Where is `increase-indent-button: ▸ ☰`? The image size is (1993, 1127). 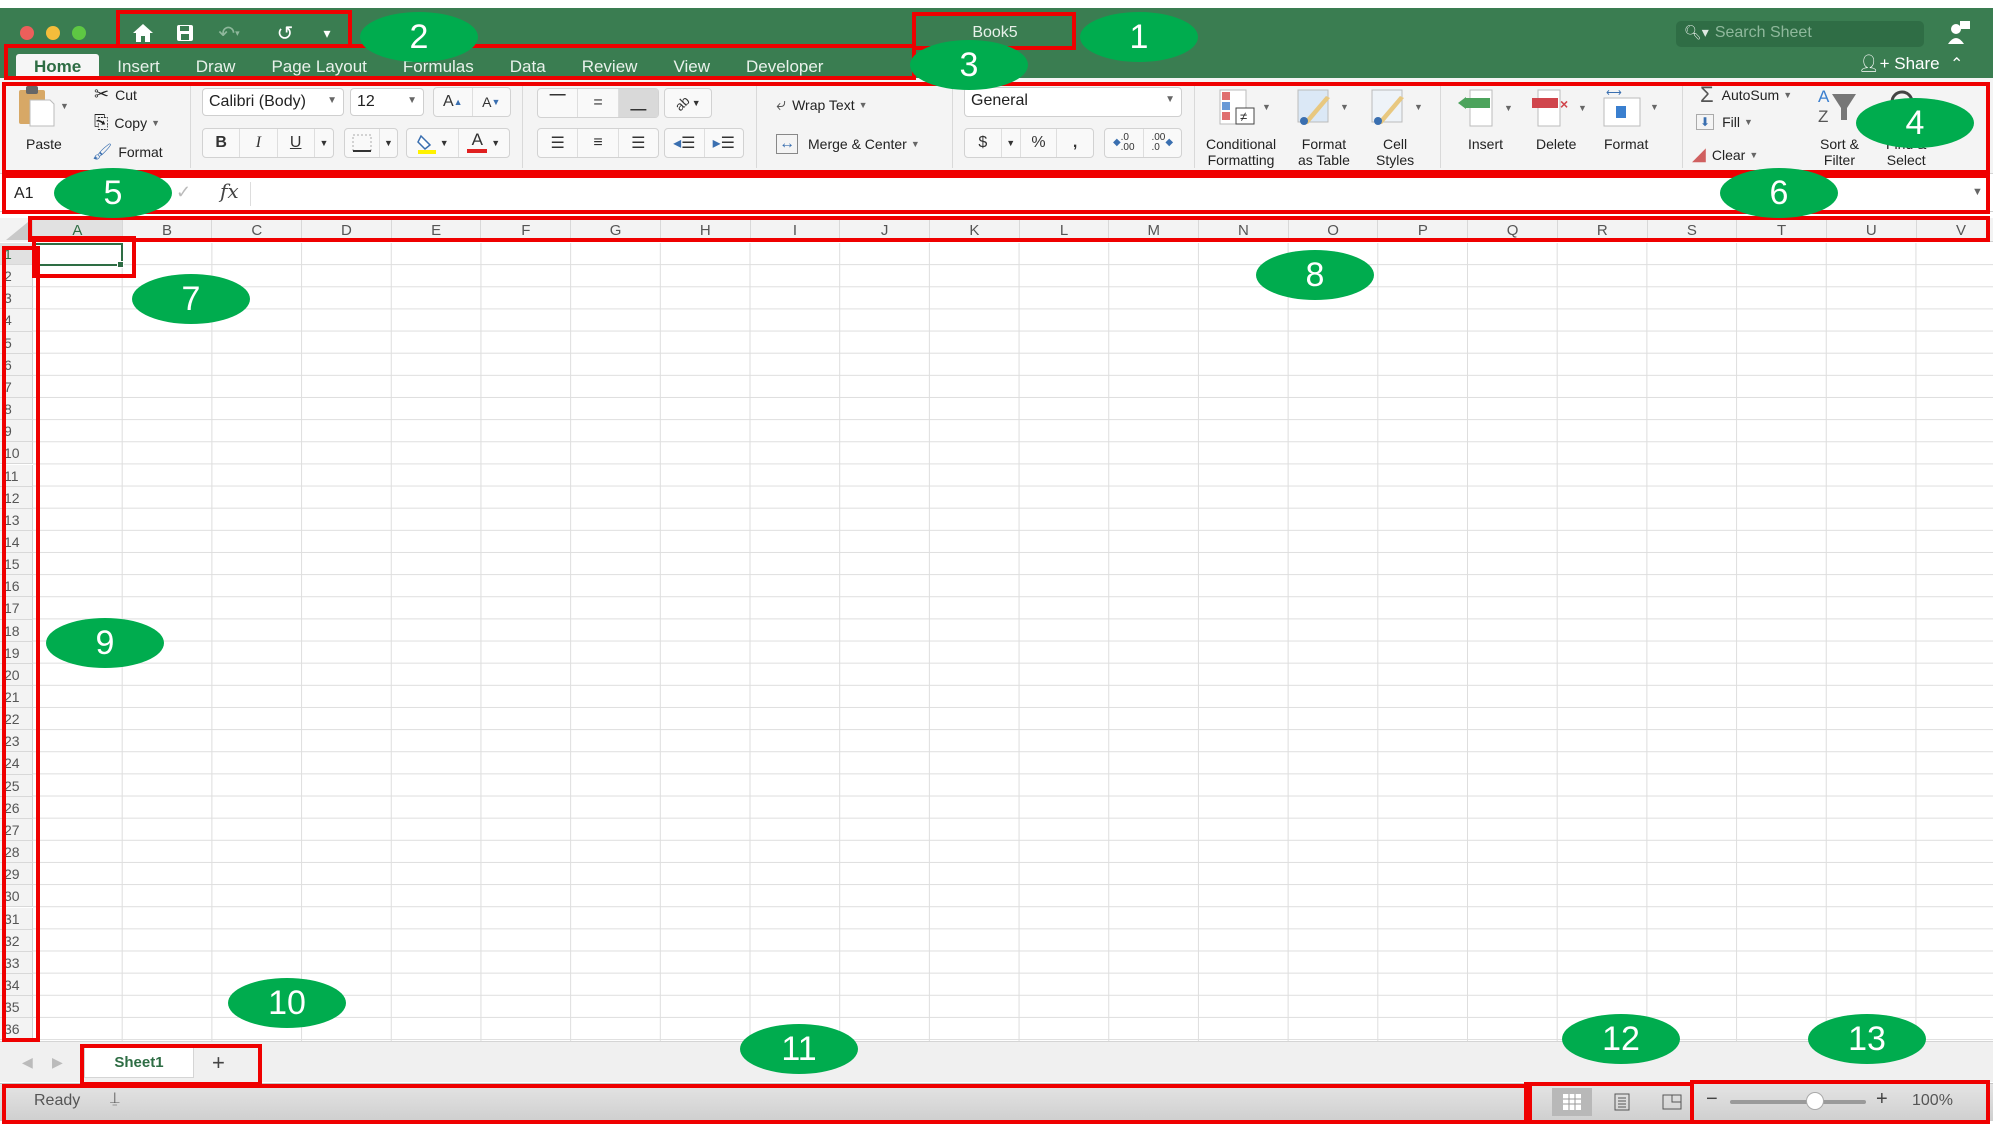
increase-indent-button: ▸ ☰ is located at coordinates (724, 143).